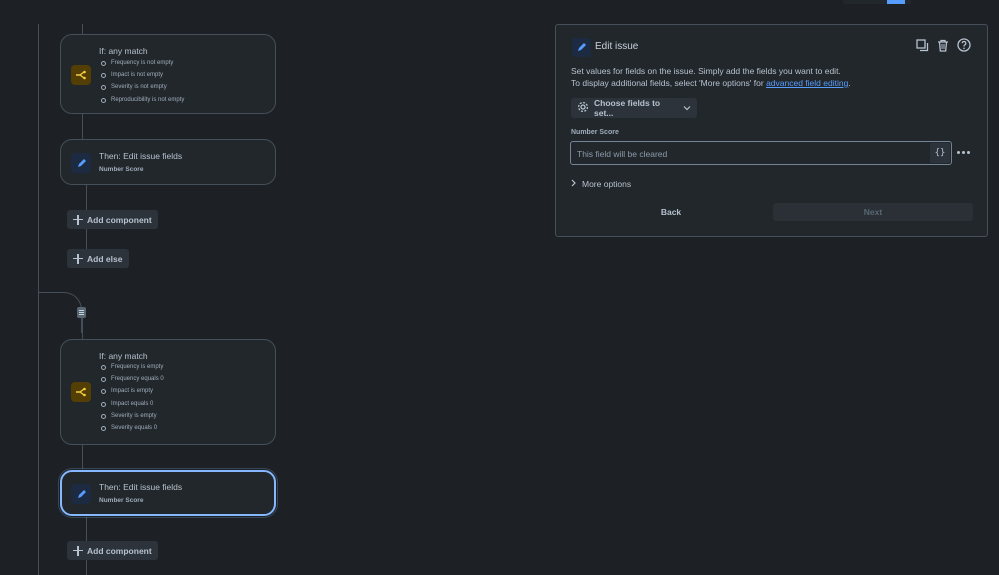 This screenshot has width=999, height=575. I want to click on panel-title: Edit issue, so click(617, 46).